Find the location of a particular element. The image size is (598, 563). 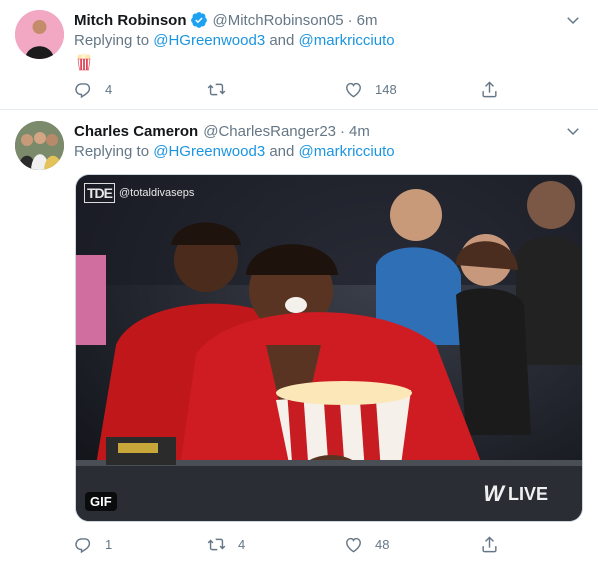

watermark-logo: TDE is located at coordinates (99, 193).